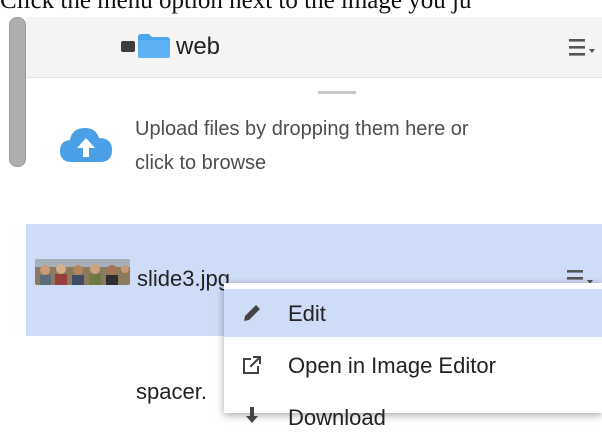 This screenshot has width=602, height=441. I want to click on cloud-upload-icon, so click(86, 144).